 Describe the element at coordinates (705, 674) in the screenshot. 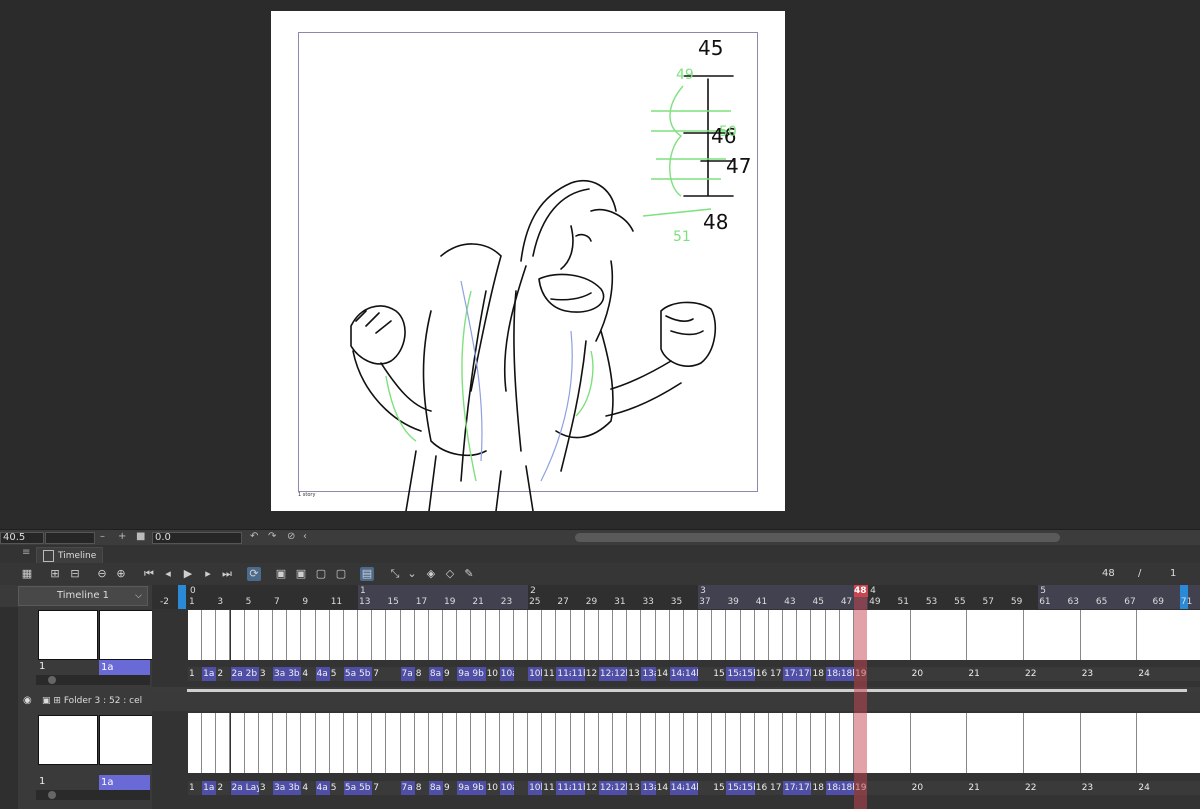

I see `layer1-cel-label` at that location.